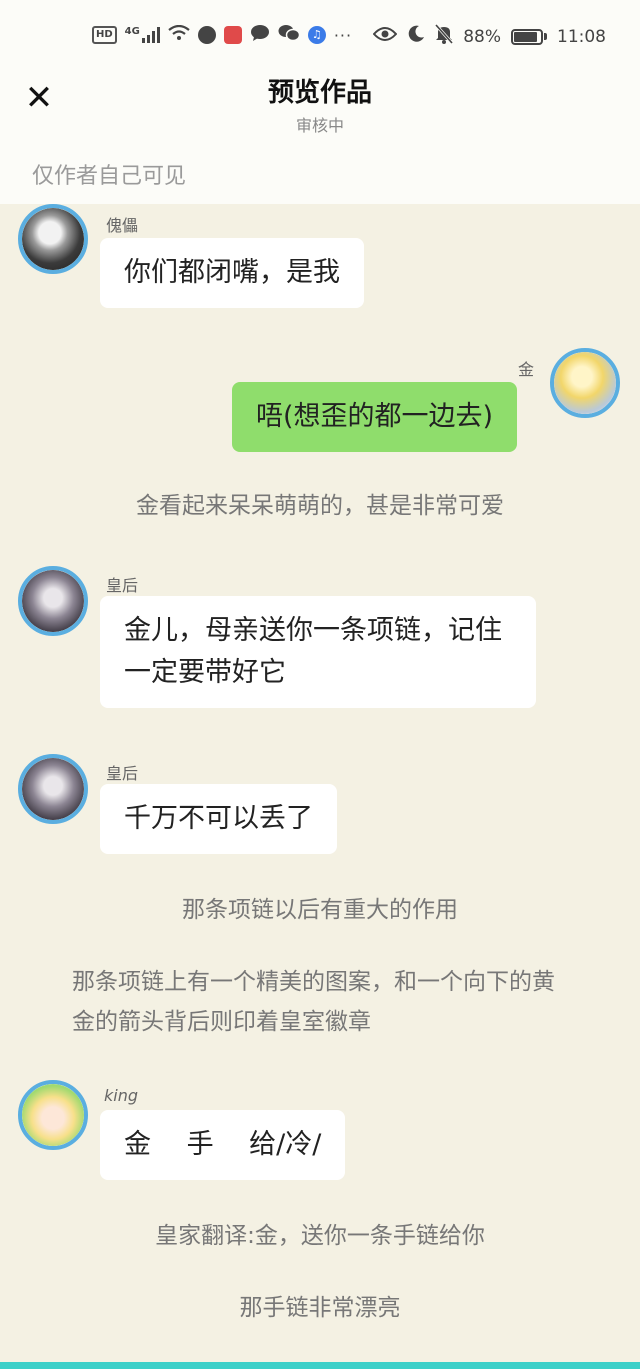 This screenshot has width=640, height=1369. Describe the element at coordinates (289, 35) in the screenshot. I see `wechat-icon` at that location.